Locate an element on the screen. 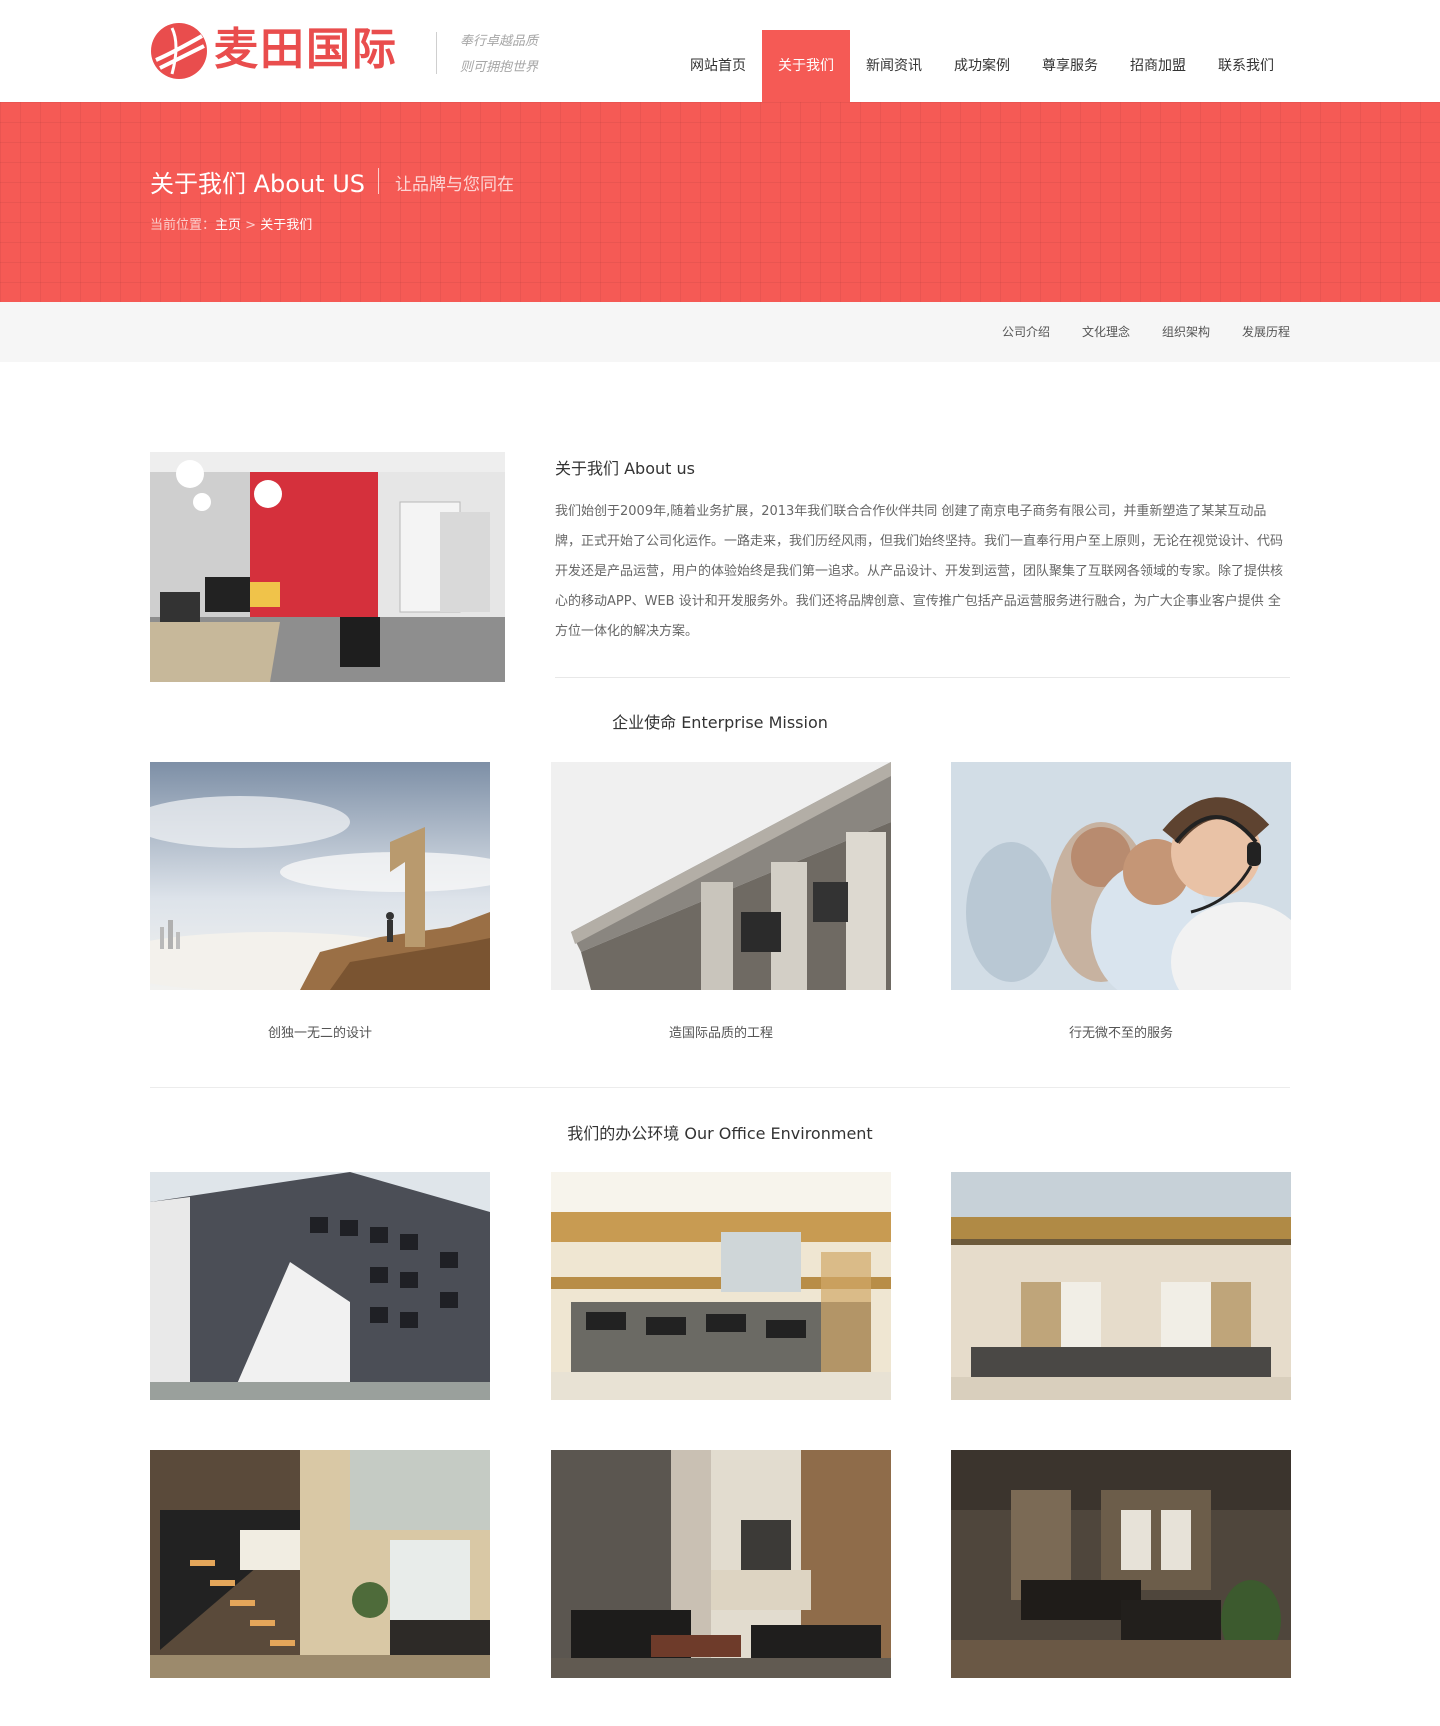 The height and width of the screenshot is (1726, 1440). nav-item-news: 新闻资讯 is located at coordinates (894, 66).